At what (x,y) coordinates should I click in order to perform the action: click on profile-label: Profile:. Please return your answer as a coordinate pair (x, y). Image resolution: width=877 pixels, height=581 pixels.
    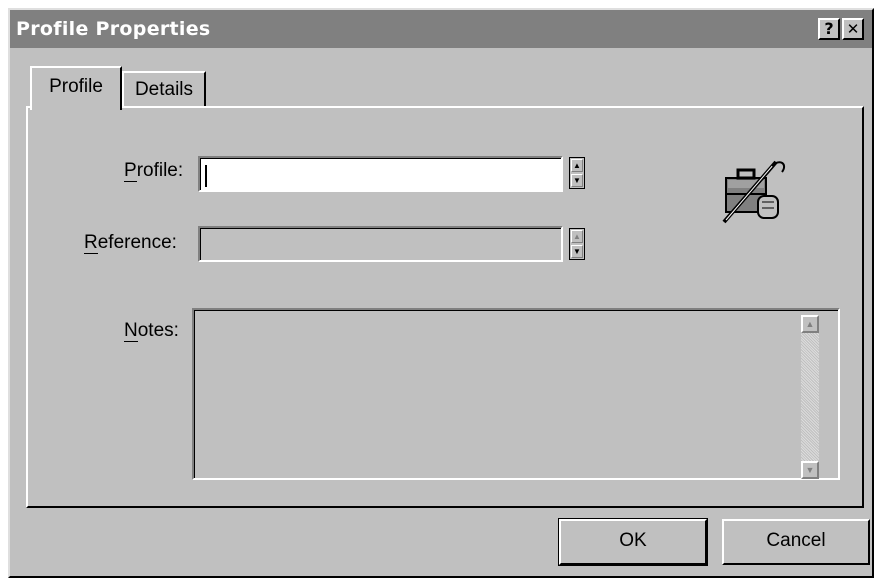
    Looking at the image, I should click on (154, 171).